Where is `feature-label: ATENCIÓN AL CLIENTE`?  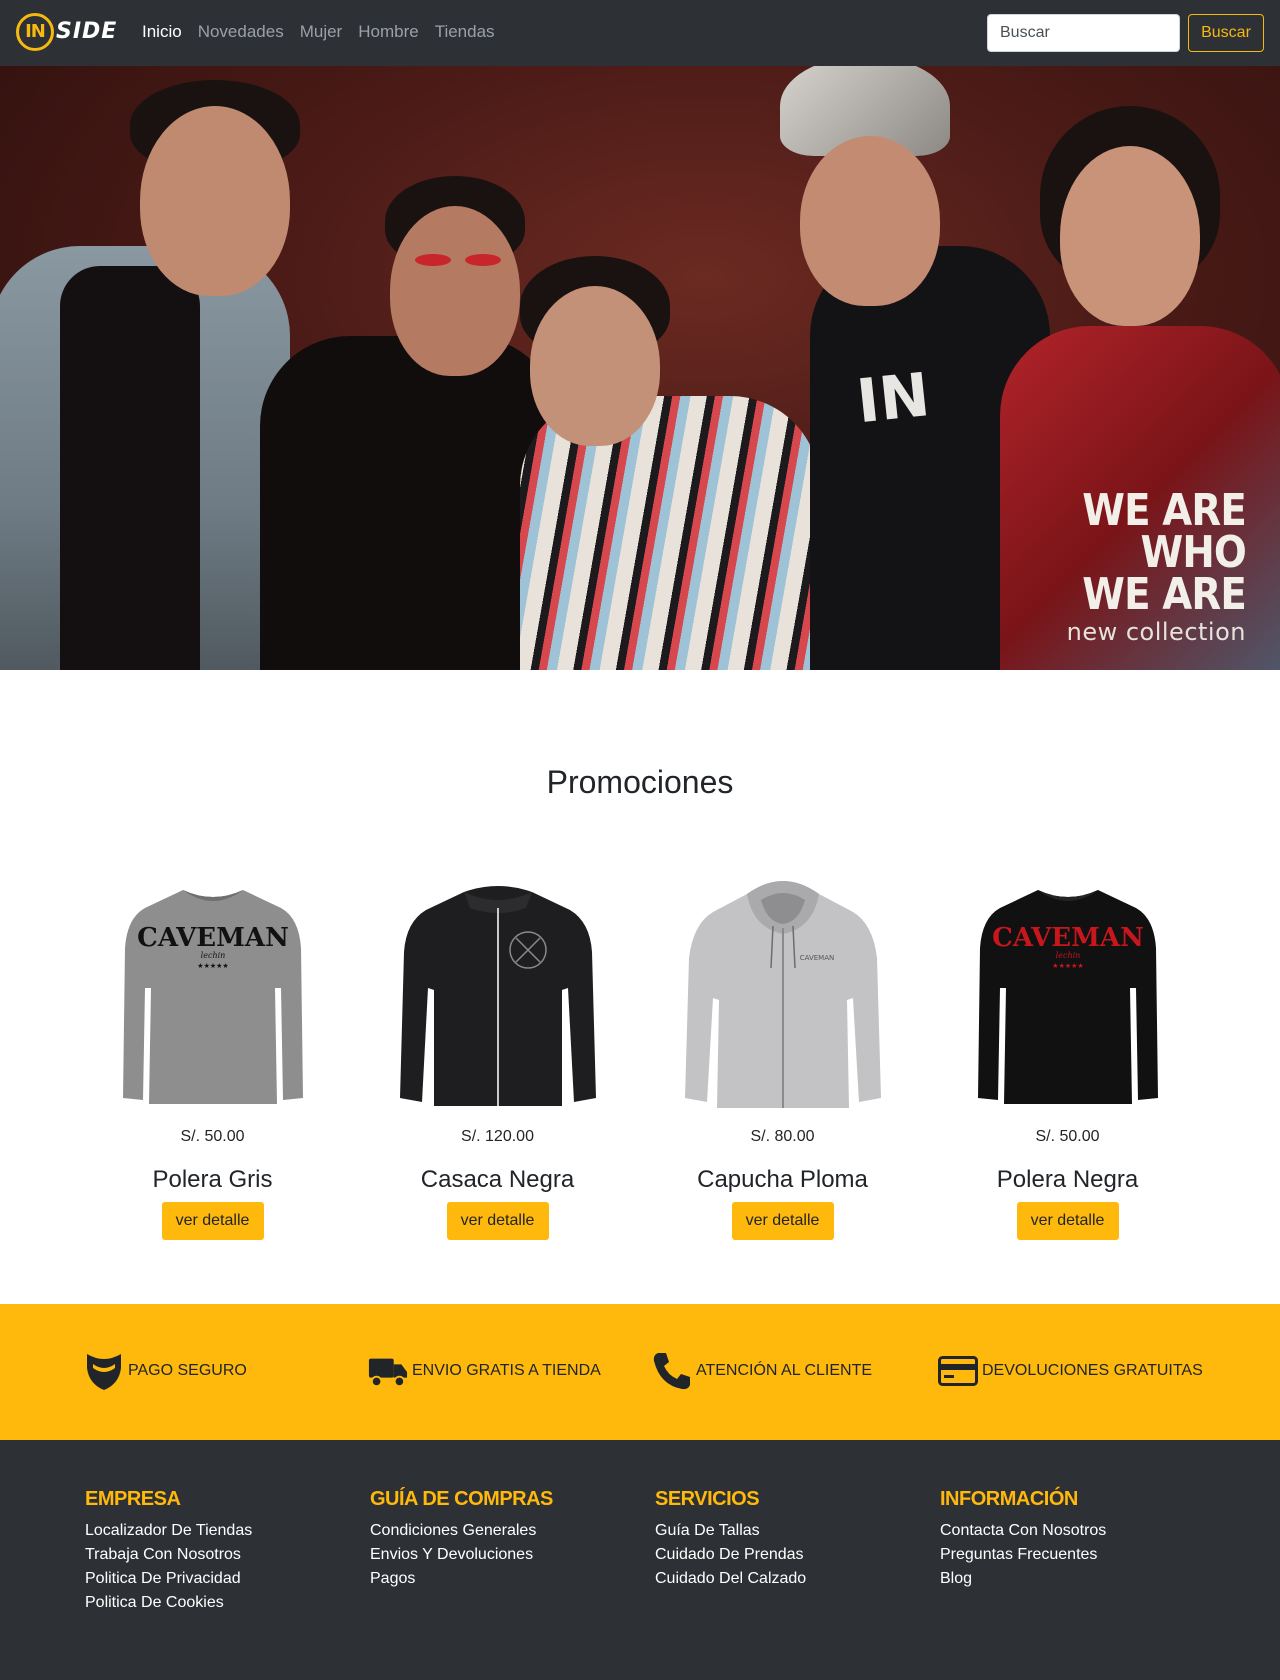
feature-label: ATENCIÓN AL CLIENTE is located at coordinates (784, 1370).